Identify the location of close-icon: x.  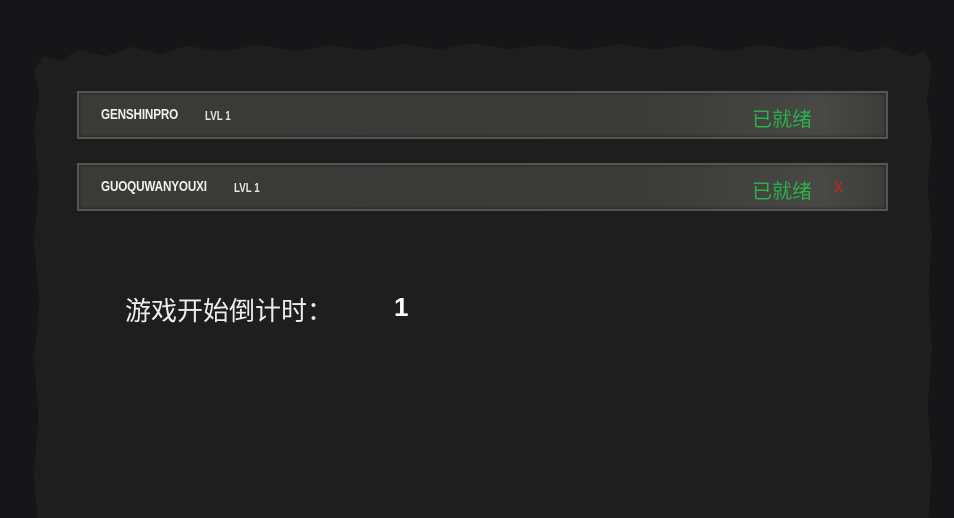
(838, 186).